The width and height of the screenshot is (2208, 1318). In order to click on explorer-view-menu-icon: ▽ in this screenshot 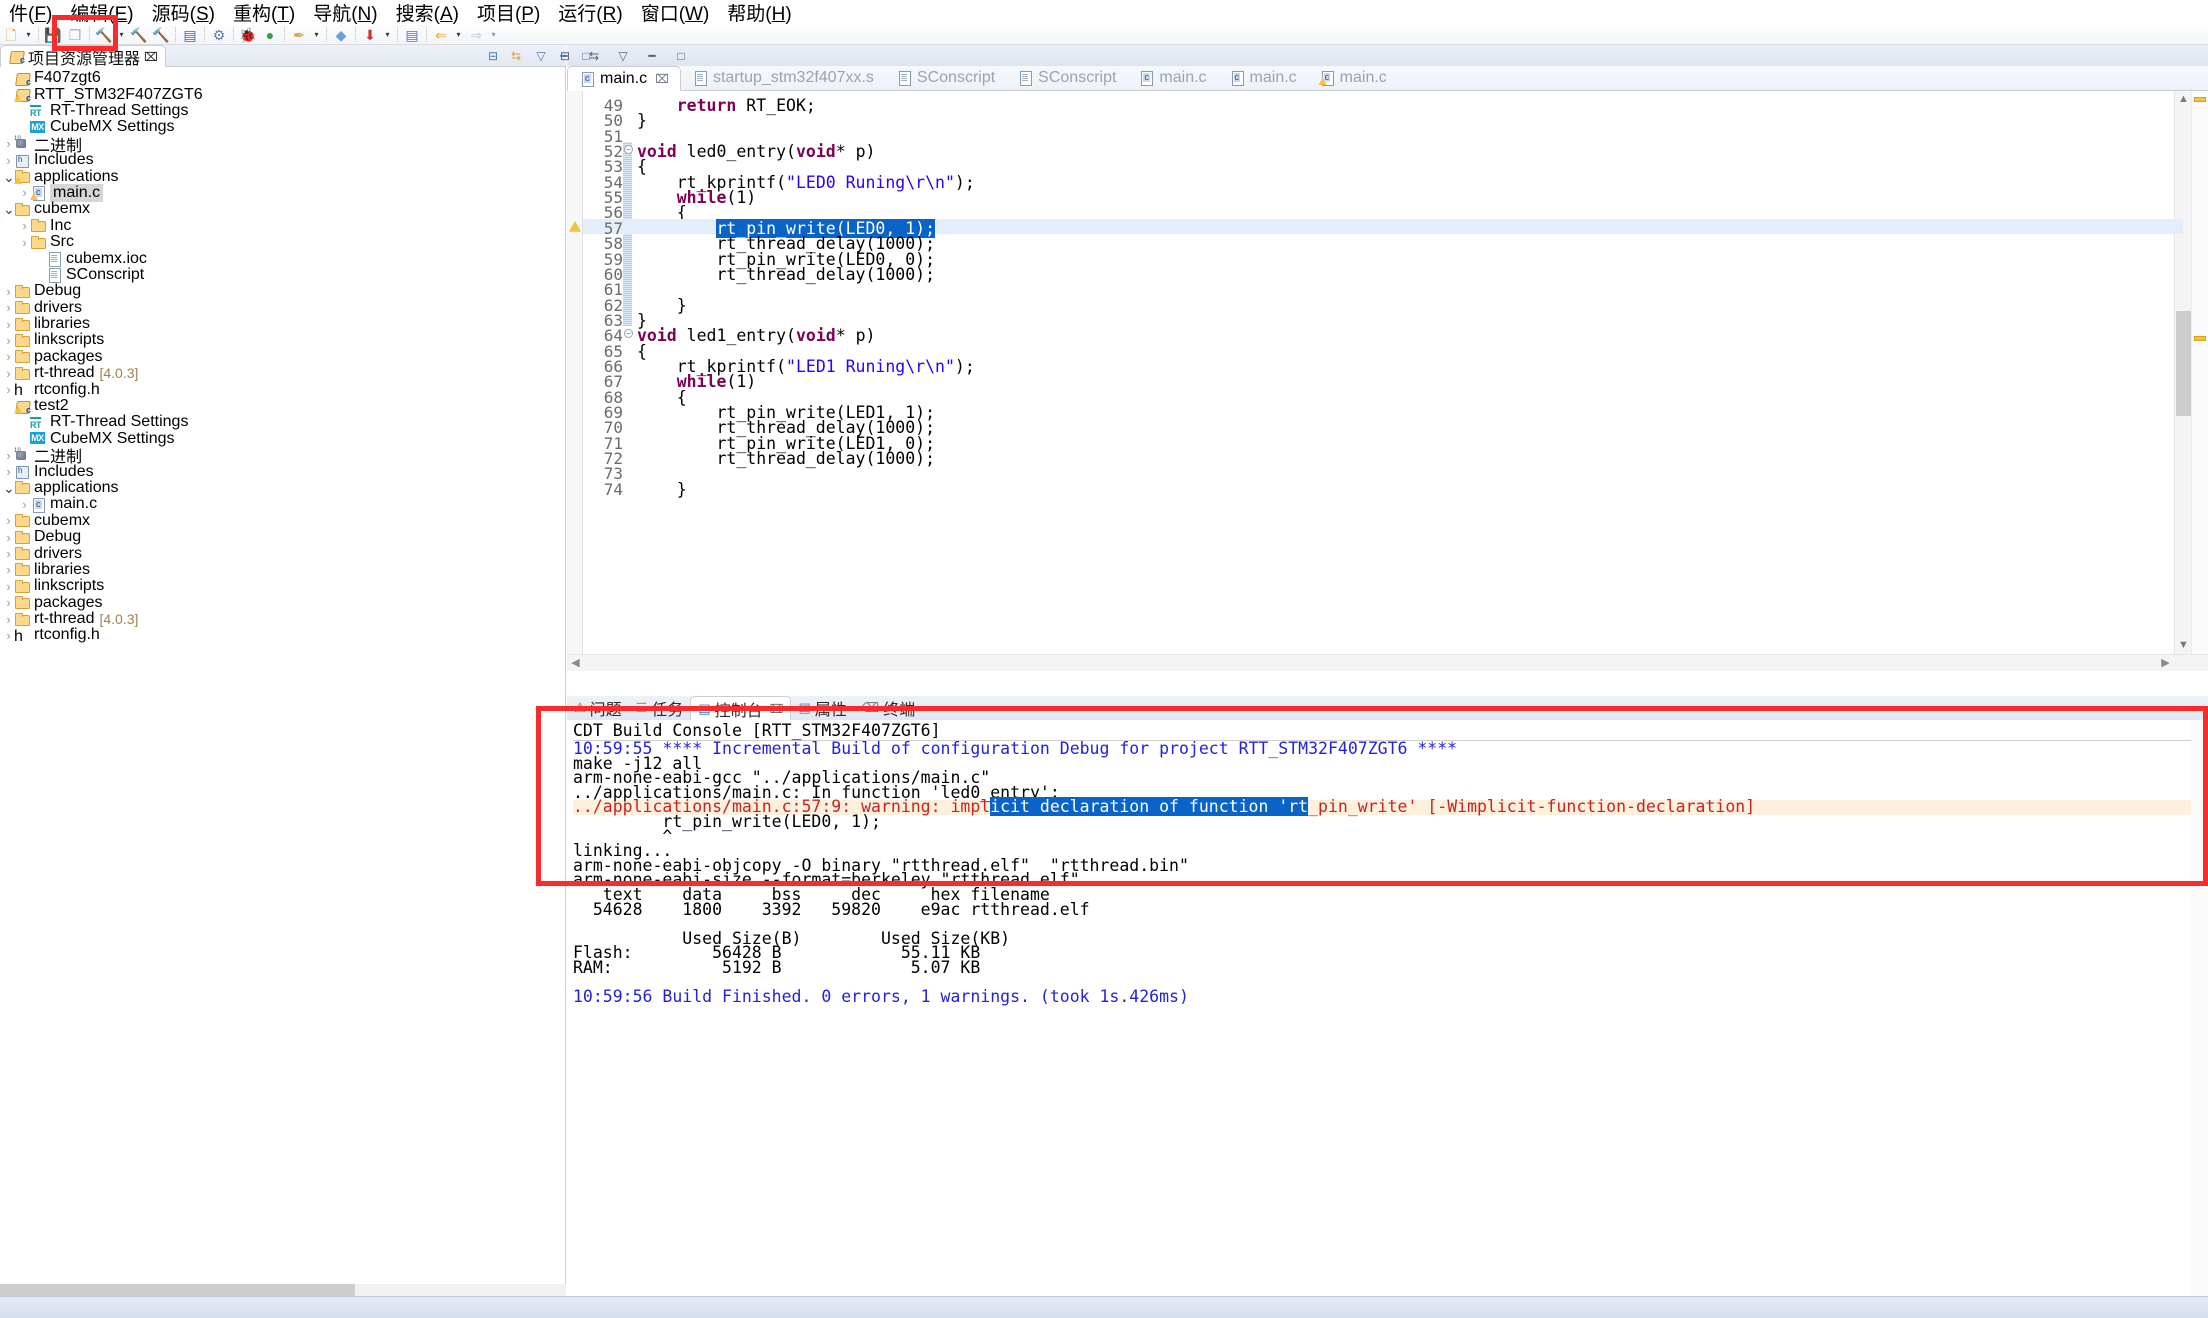, I will do `click(541, 55)`.